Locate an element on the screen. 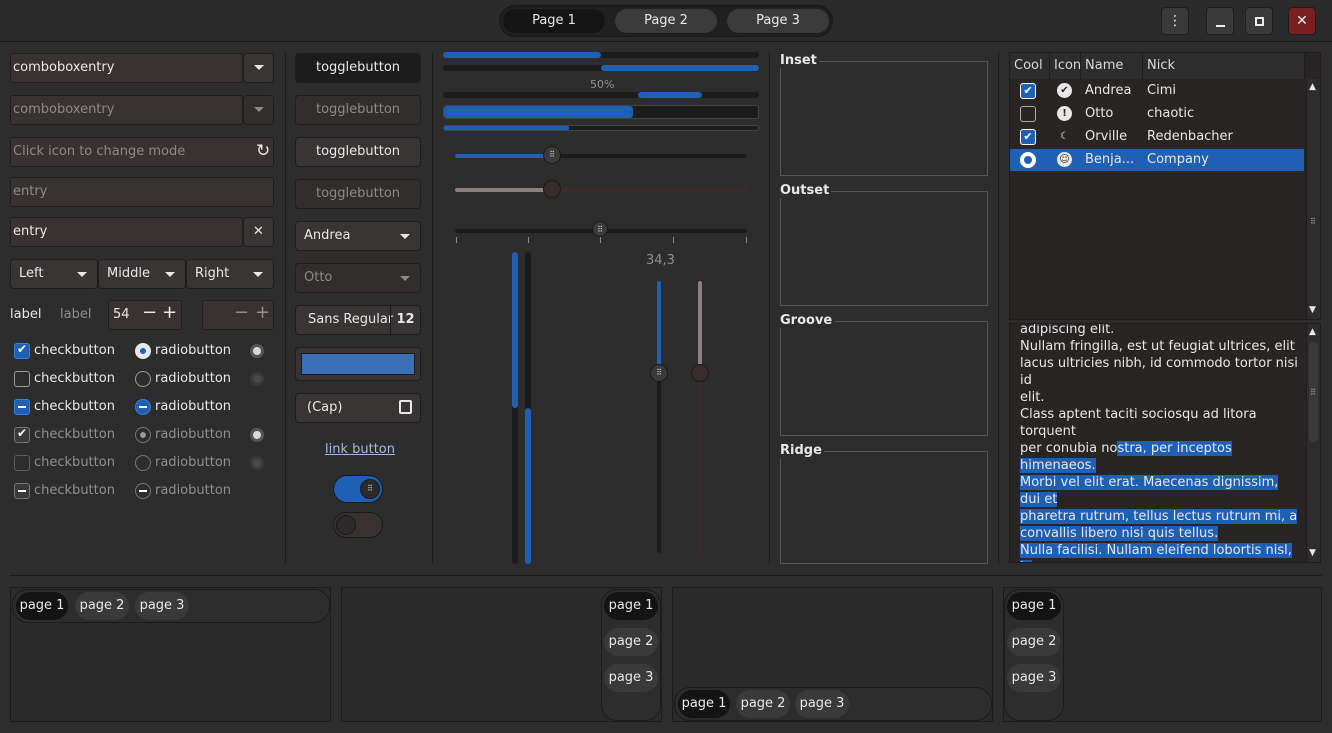  color-button is located at coordinates (358, 364).